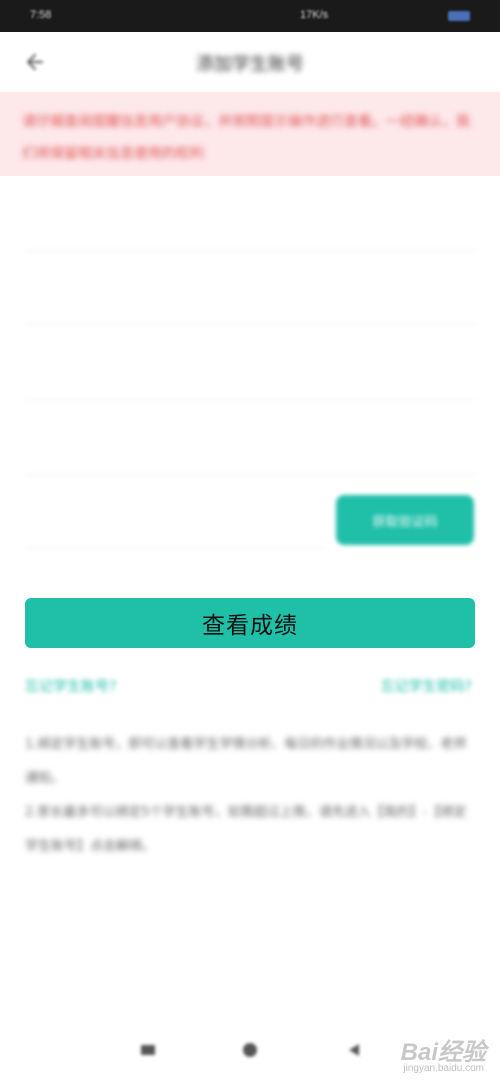 The width and height of the screenshot is (500, 1080). I want to click on watermark-url: jingyan.baidu.com, so click(443, 1068).